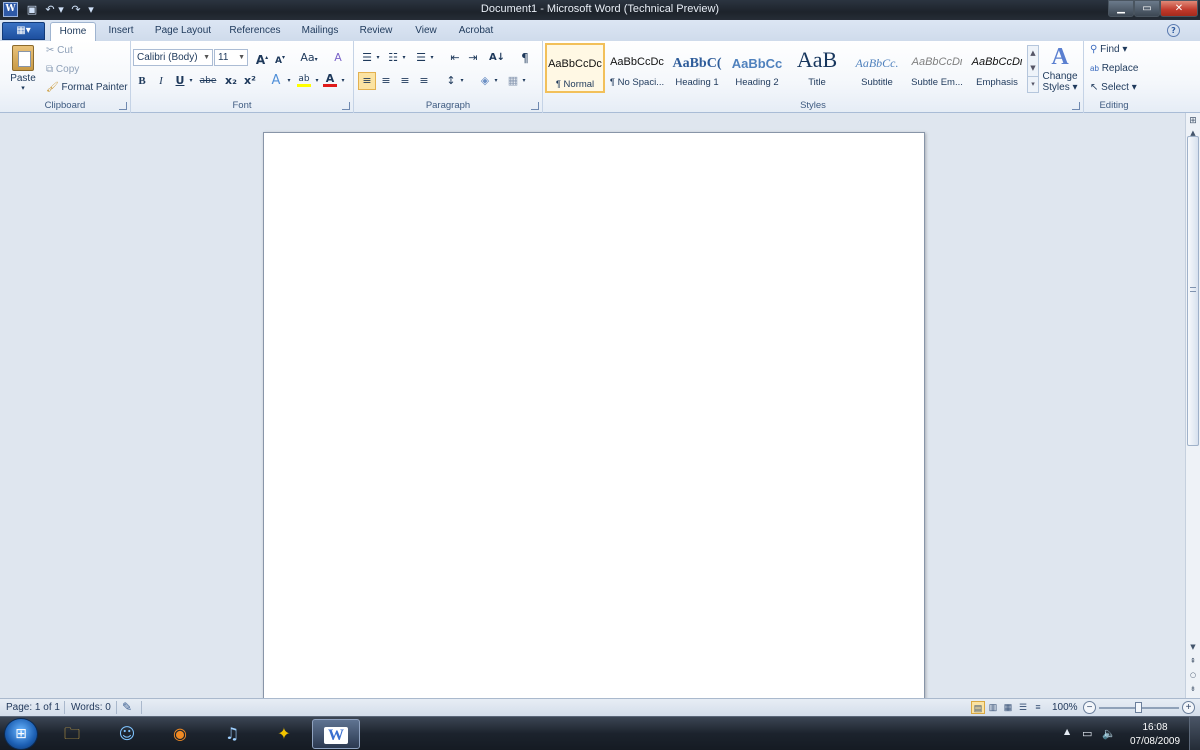 This screenshot has height=750, width=1200. I want to click on change-styles-button: A Change Styles ▾, so click(1060, 70).